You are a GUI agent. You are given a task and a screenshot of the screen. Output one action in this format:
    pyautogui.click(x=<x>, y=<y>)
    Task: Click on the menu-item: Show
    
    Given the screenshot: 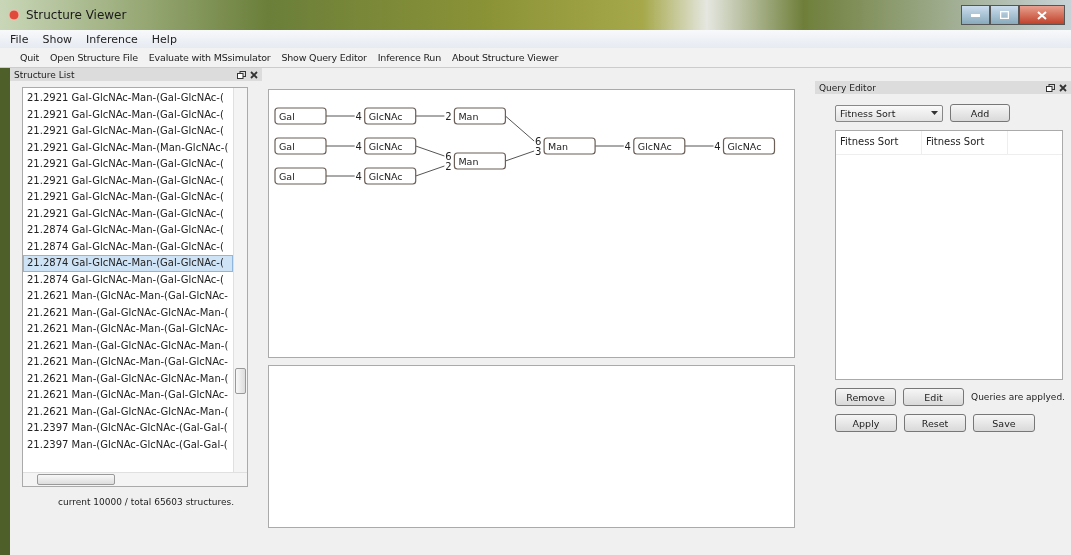 What is the action you would take?
    pyautogui.click(x=57, y=39)
    